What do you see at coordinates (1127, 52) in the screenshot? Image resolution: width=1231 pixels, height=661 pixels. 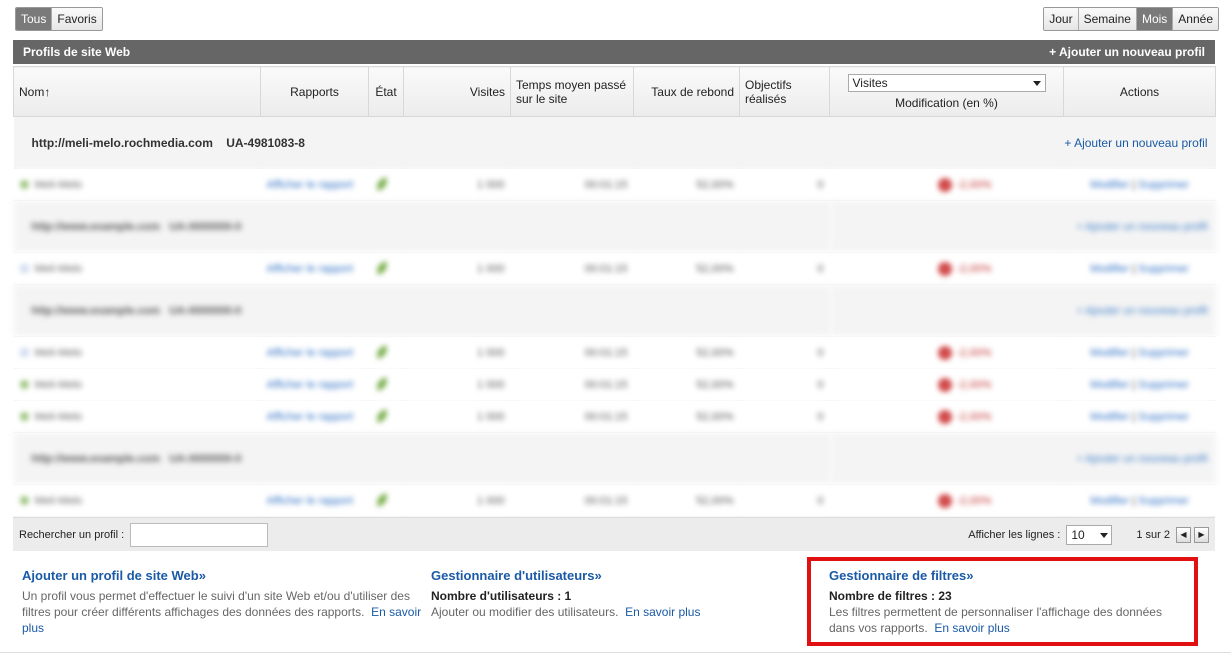 I see `add-profile-header-link: + Ajouter un nouveau profil` at bounding box center [1127, 52].